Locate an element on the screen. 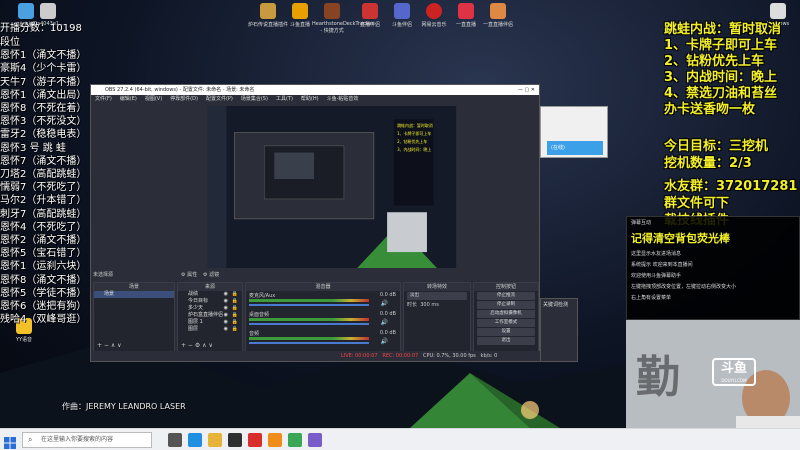 This screenshot has height=450, width=800. netease-icon is located at coordinates (255, 440).